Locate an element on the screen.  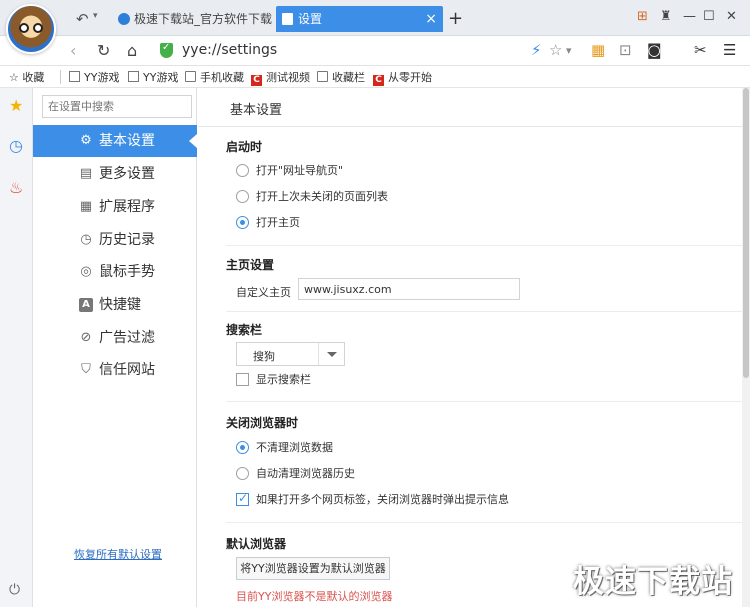
bookmark-item: C 从零开始 is located at coordinates (402, 77).